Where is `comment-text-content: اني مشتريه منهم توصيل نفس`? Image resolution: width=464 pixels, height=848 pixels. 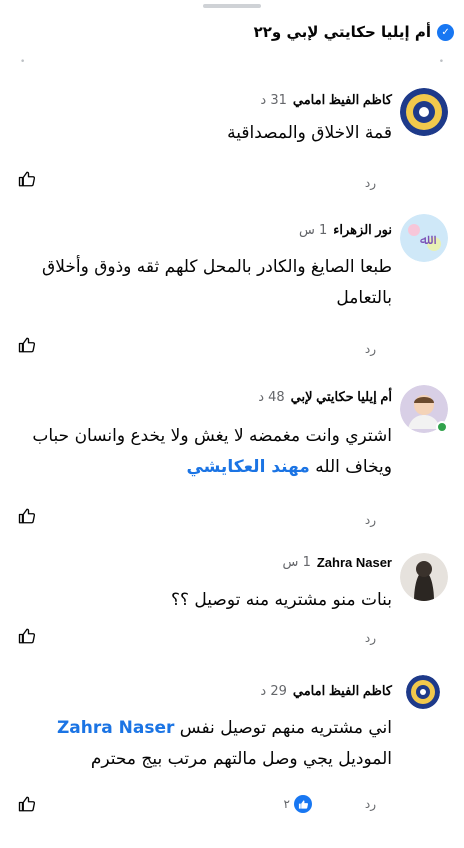
comment-text-content: اني مشتريه منهم توصيل نفس is located at coordinates (285, 728).